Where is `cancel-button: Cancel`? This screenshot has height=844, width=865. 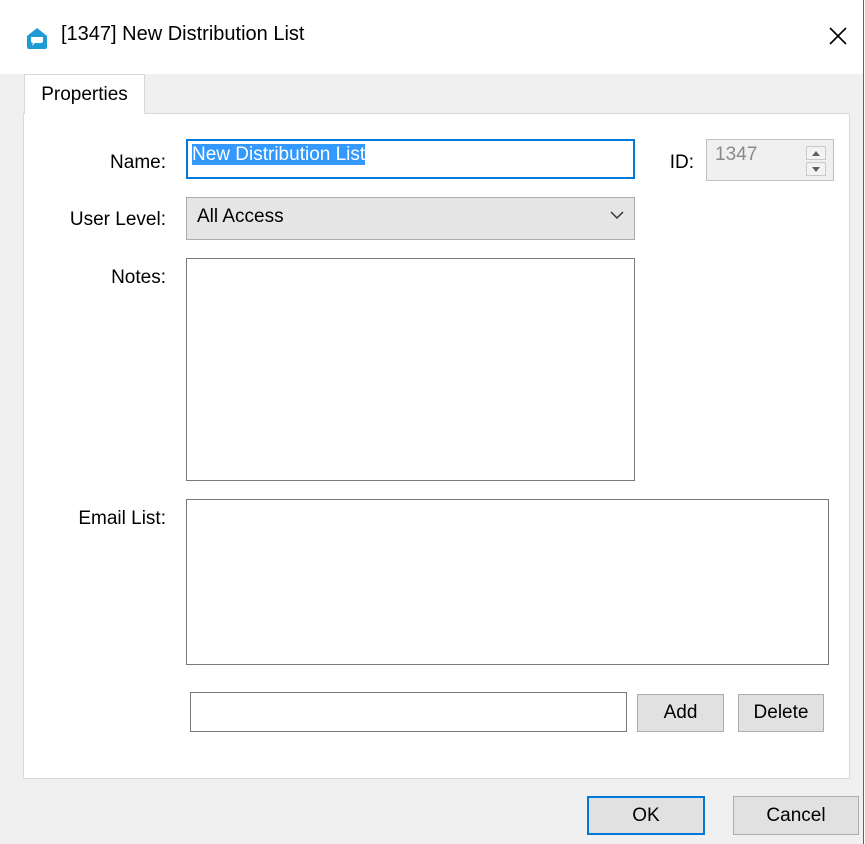 cancel-button: Cancel is located at coordinates (796, 815).